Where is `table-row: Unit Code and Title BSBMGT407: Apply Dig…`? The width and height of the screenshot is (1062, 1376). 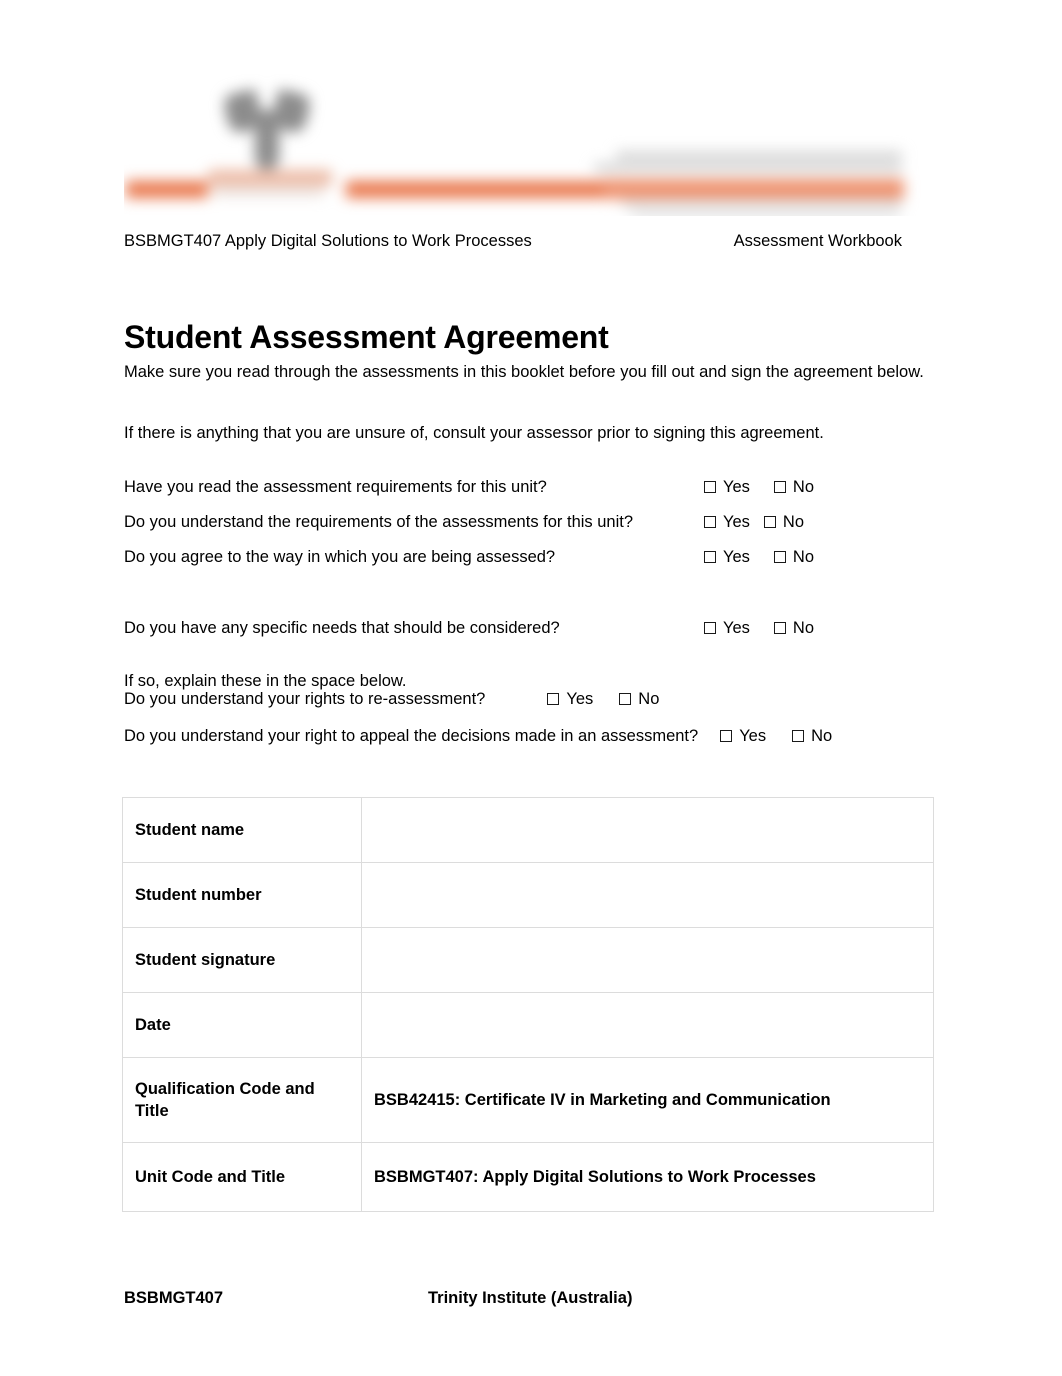
table-row: Unit Code and Title BSBMGT407: Apply Dig… is located at coordinates (528, 1177).